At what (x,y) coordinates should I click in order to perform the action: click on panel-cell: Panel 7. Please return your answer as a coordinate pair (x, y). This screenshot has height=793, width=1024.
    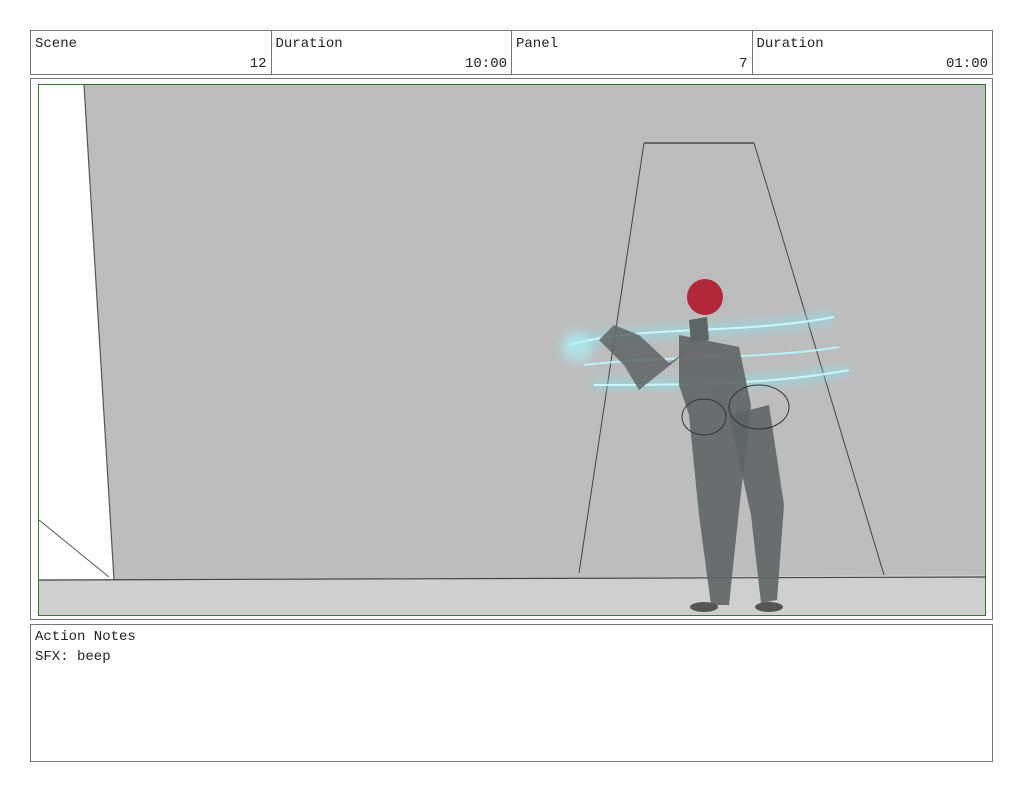
    Looking at the image, I should click on (632, 52).